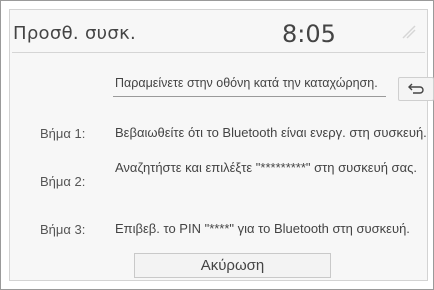 The width and height of the screenshot is (434, 290). What do you see at coordinates (74, 33) in the screenshot?
I see `screen-title: Προσθ. συσκ.` at bounding box center [74, 33].